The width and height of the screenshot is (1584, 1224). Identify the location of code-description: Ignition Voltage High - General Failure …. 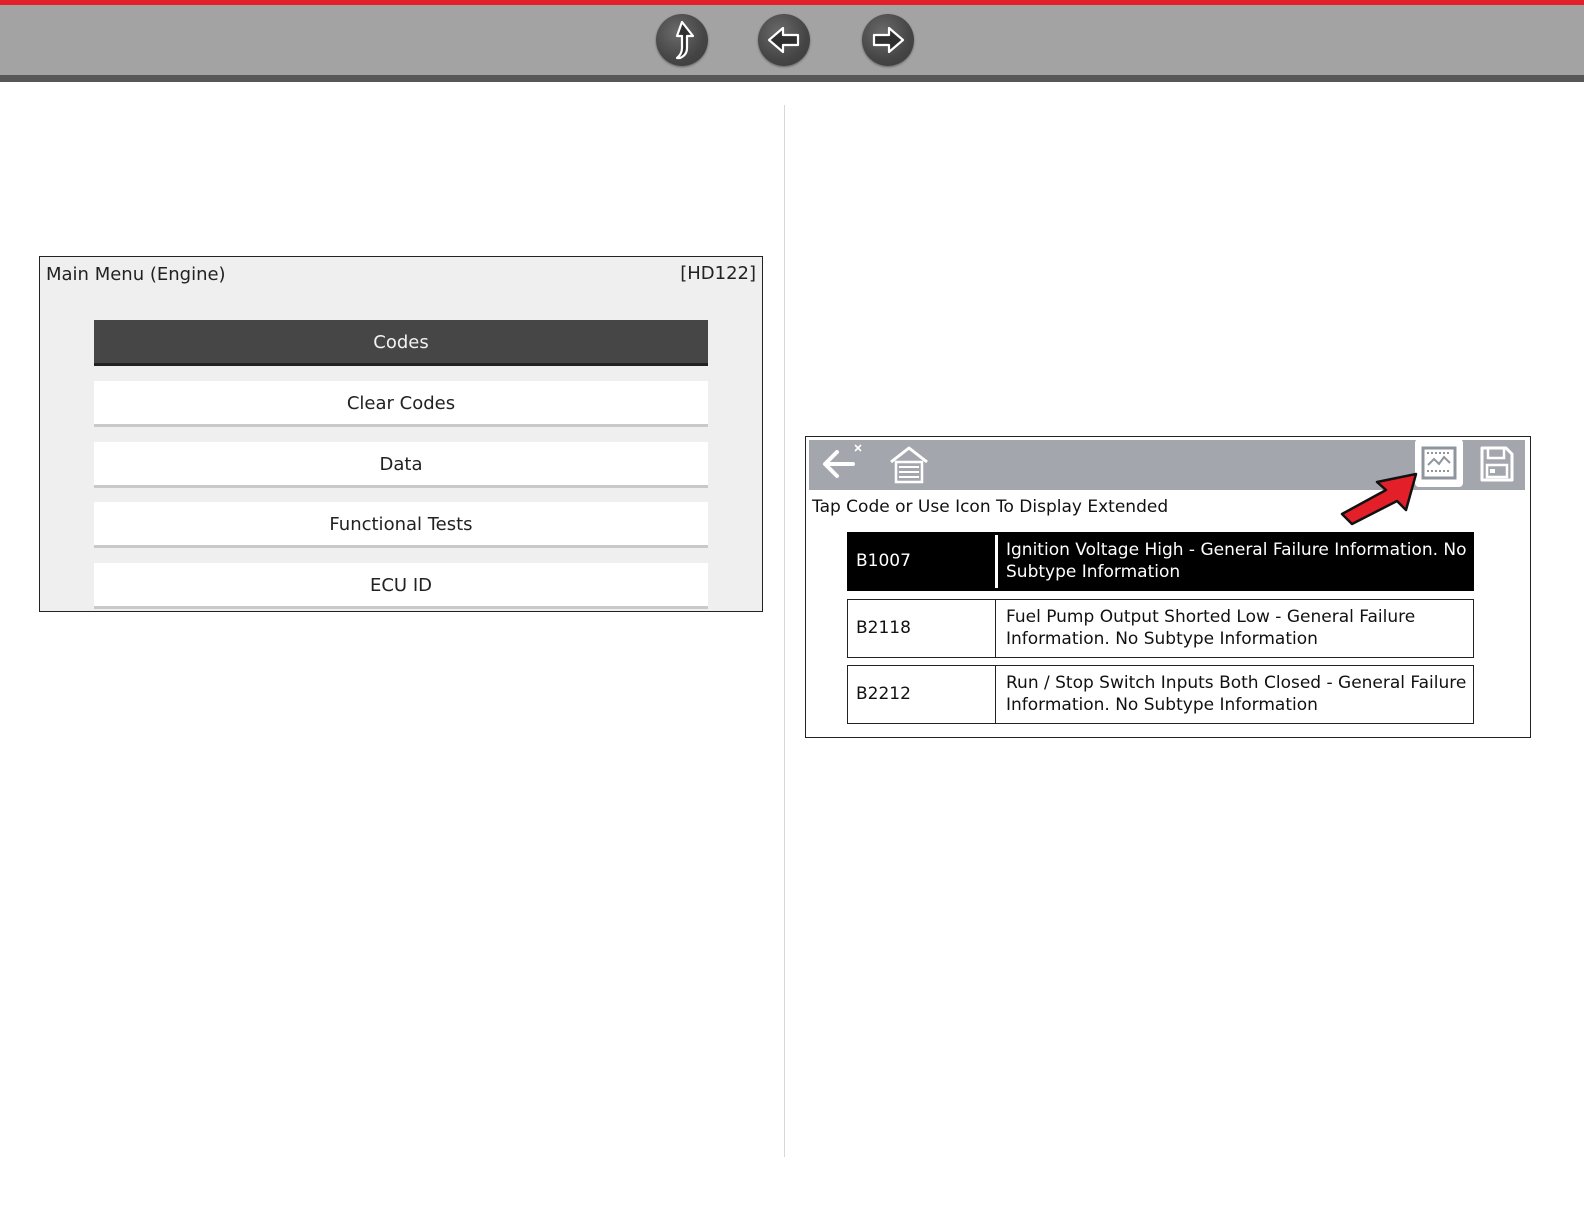
(1236, 561).